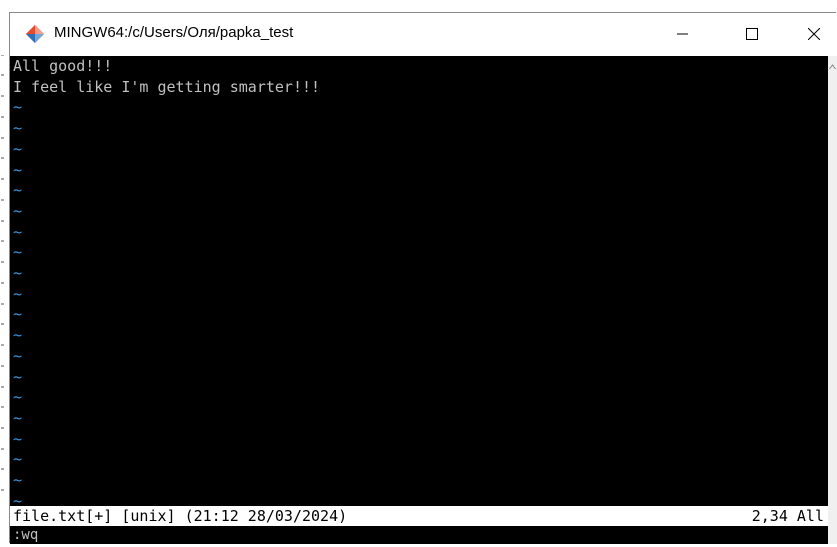 The height and width of the screenshot is (547, 837). I want to click on minimize-button, so click(683, 34).